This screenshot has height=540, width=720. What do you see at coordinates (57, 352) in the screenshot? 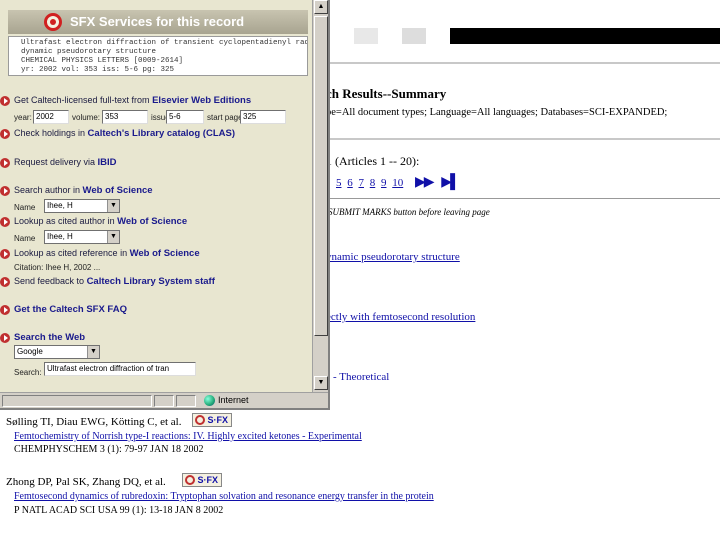
I see `search-engine-select: Google ▼` at bounding box center [57, 352].